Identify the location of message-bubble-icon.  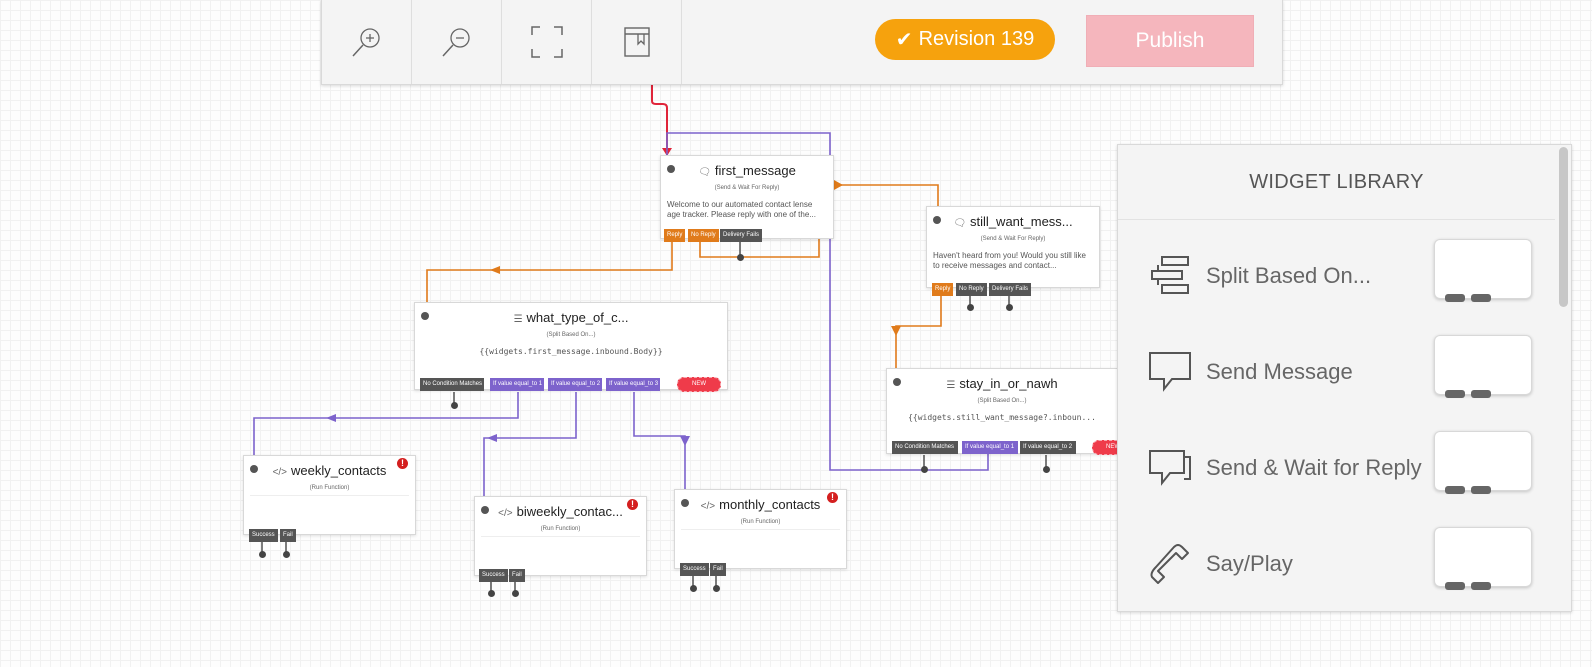
(1170, 372).